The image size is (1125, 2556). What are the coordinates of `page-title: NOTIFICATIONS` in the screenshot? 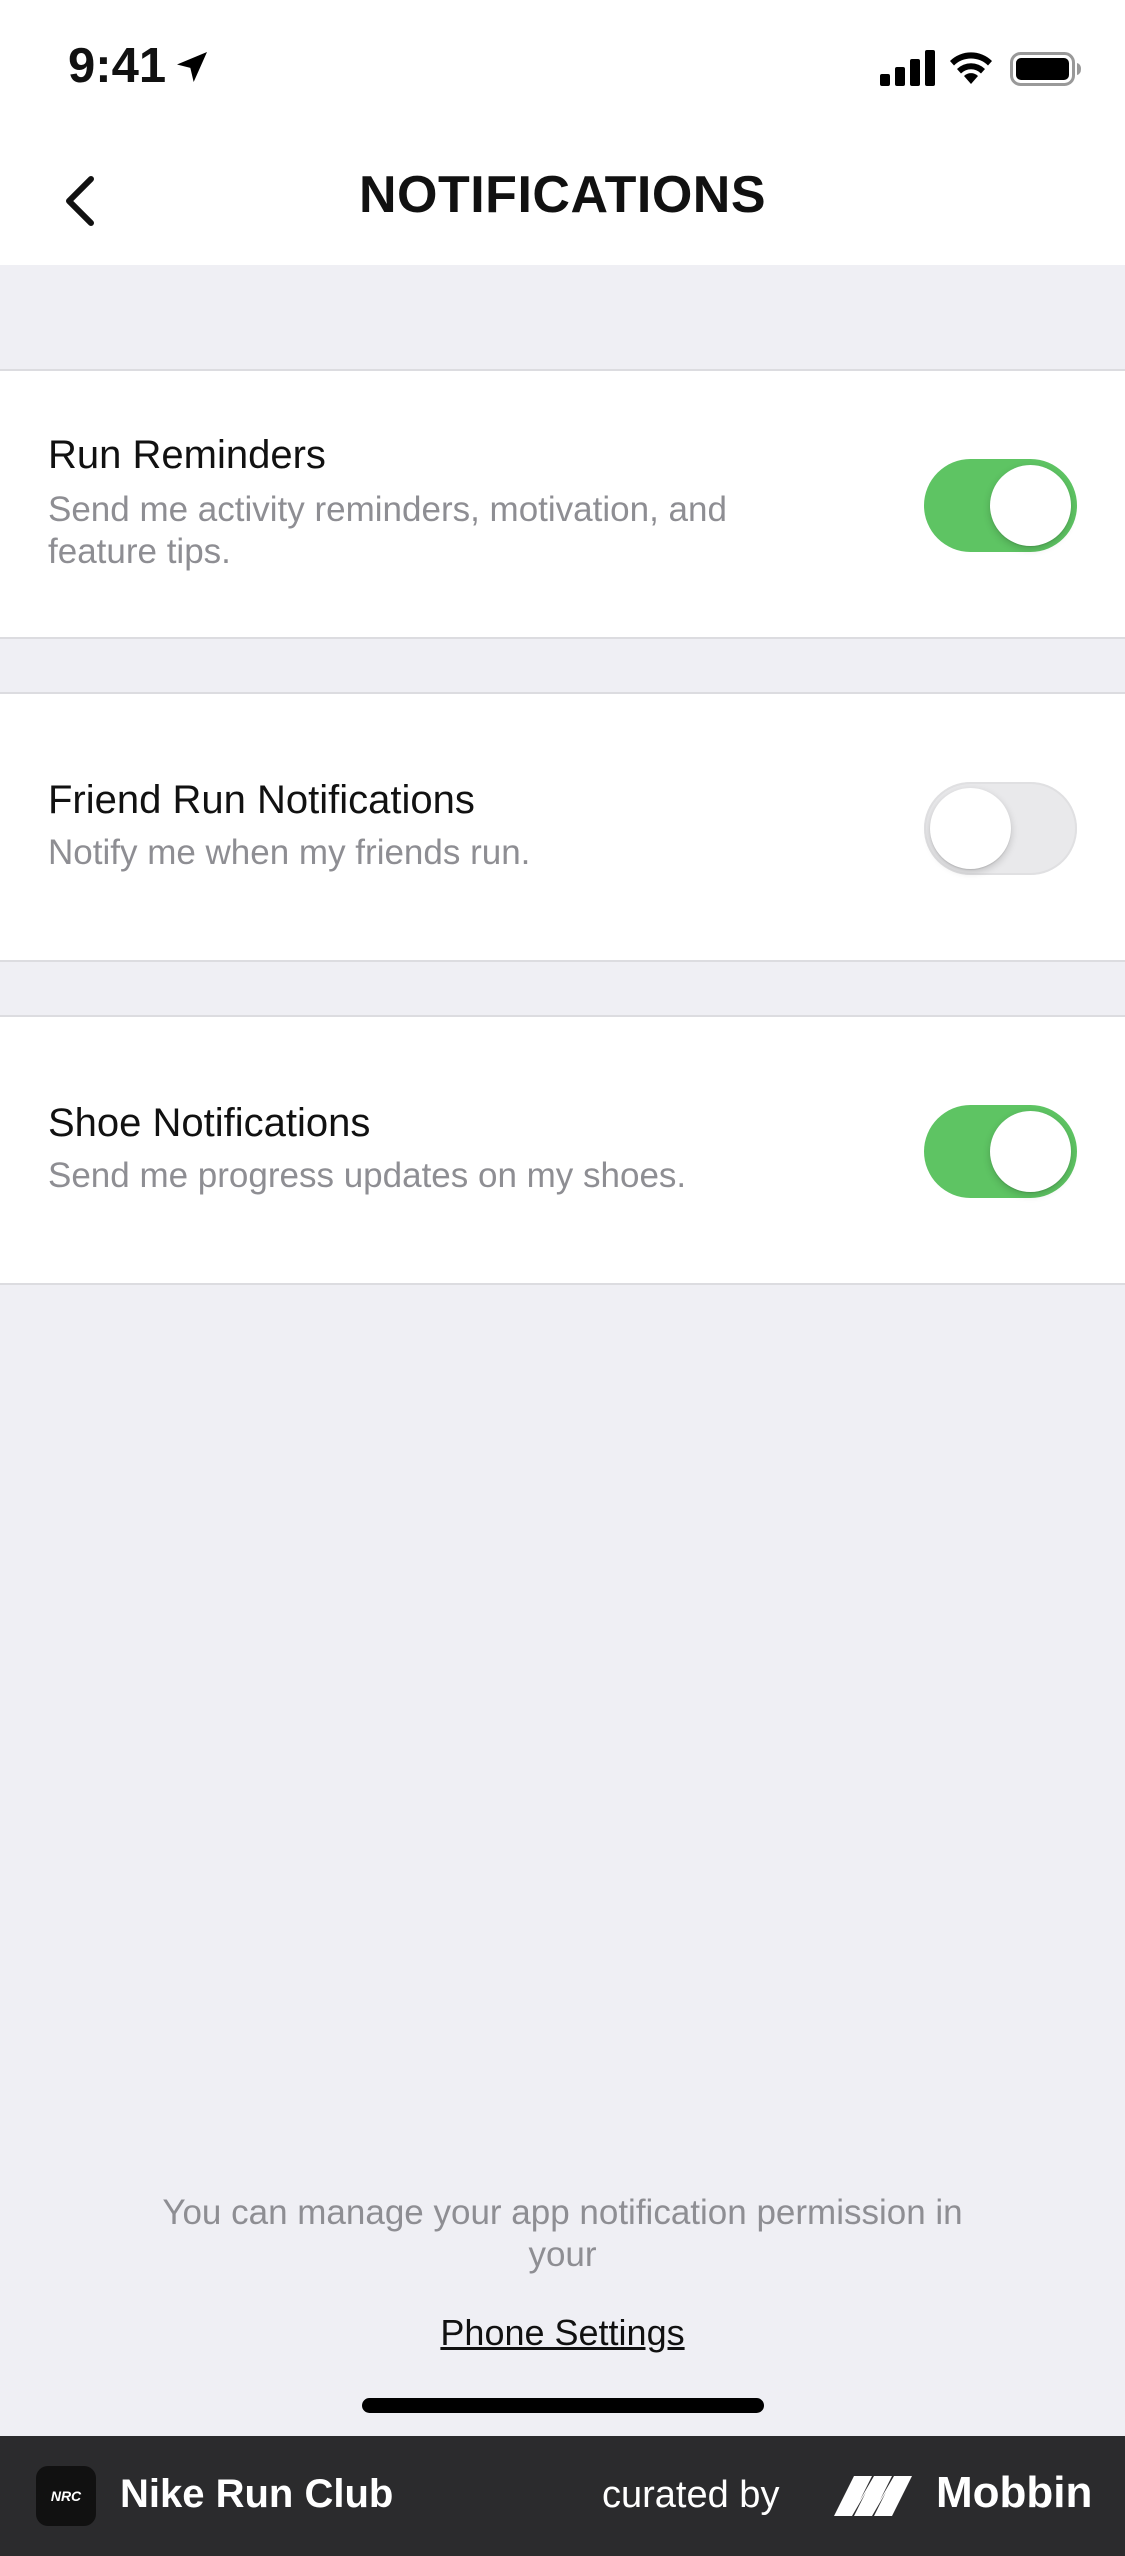 It's located at (562, 195).